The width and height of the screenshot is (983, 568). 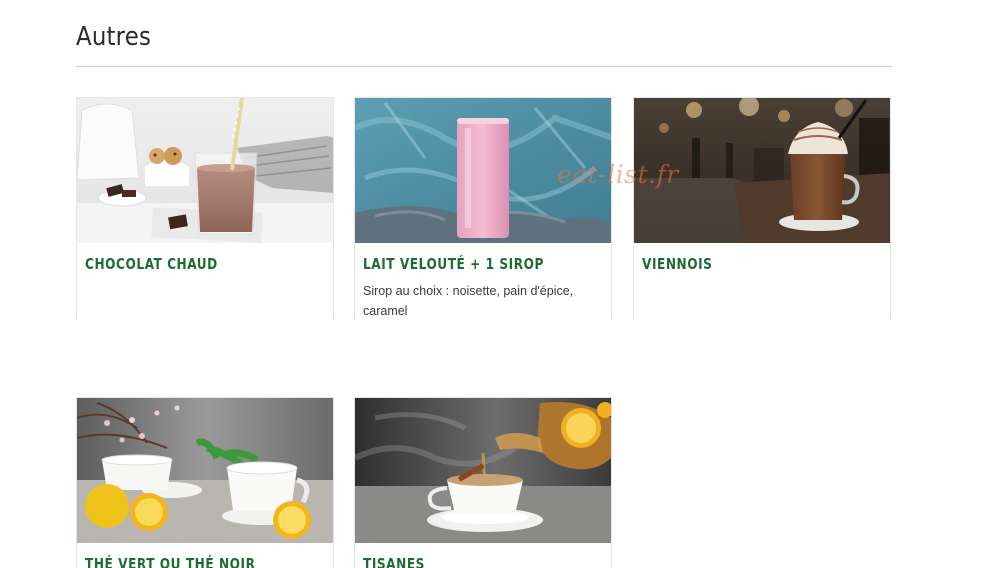 What do you see at coordinates (484, 66) in the screenshot?
I see `section-divider` at bounding box center [484, 66].